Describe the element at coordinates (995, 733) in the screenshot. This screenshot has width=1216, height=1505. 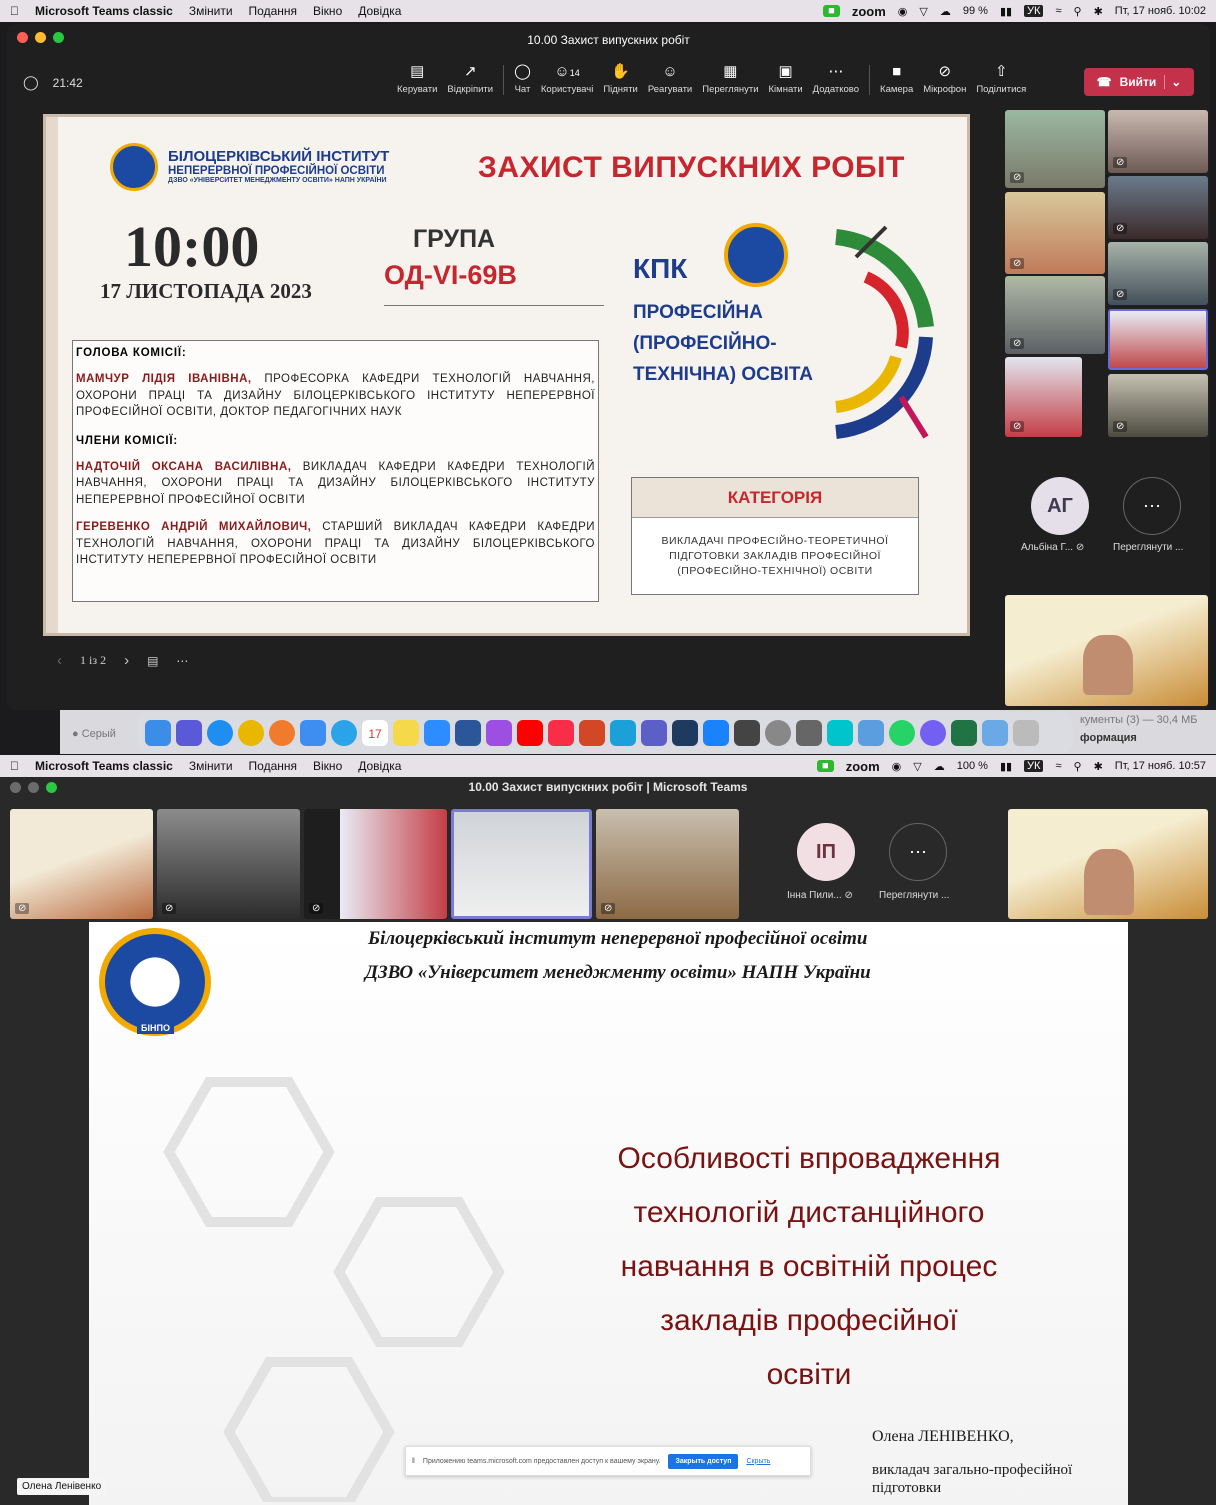
I see `downloads-folder-icon` at that location.